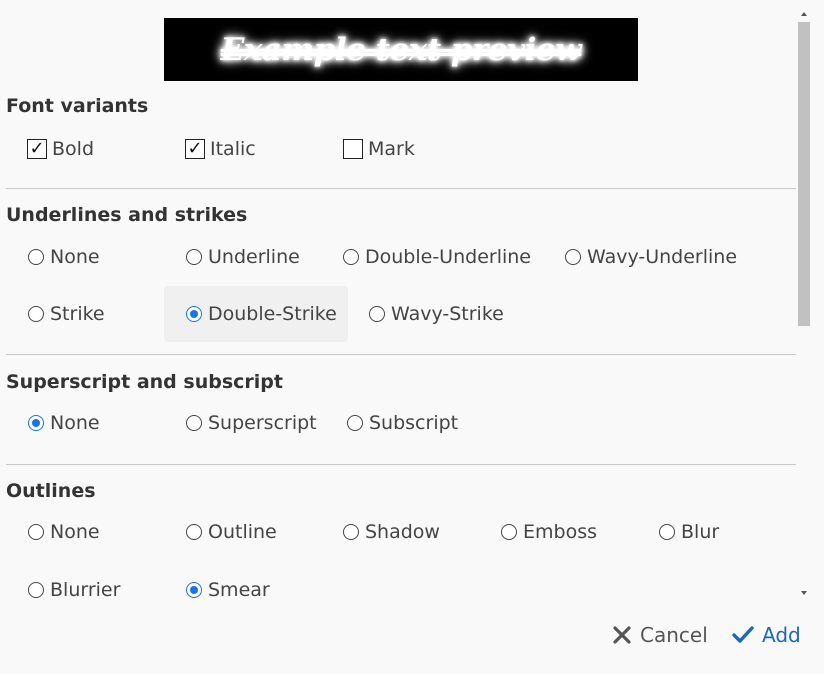 The width and height of the screenshot is (824, 674). What do you see at coordinates (781, 635) in the screenshot?
I see `add-label: Add` at bounding box center [781, 635].